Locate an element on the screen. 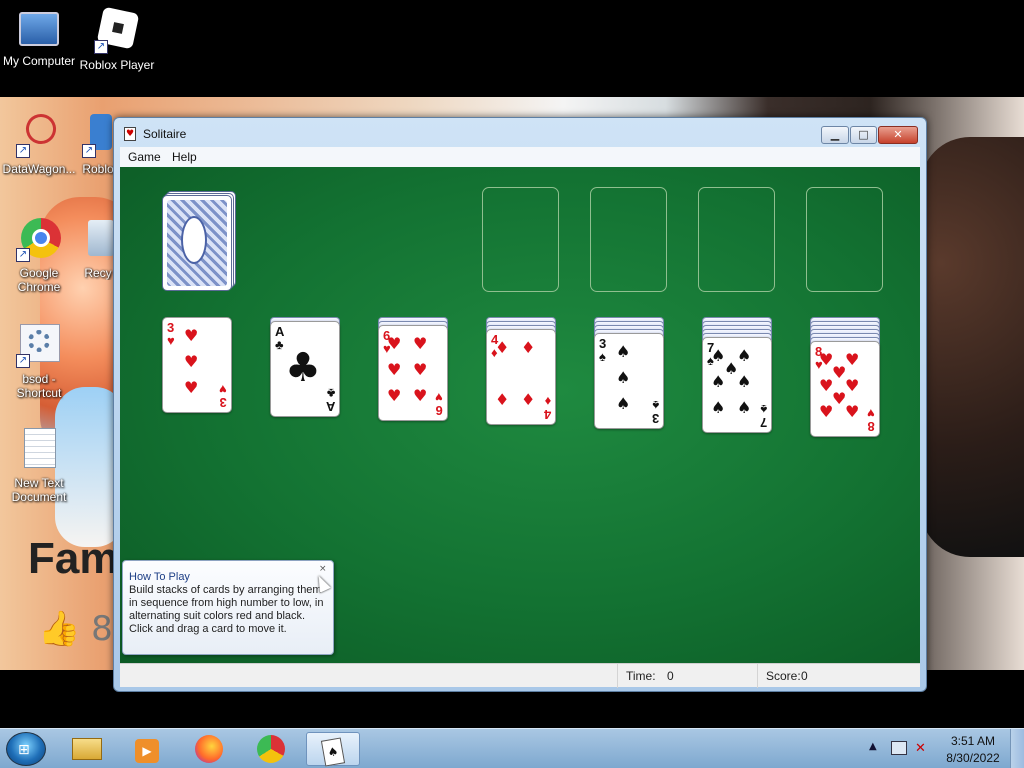 Image resolution: width=1024 pixels, height=768 pixels. roblox-icon: ↗ is located at coordinates (117, 30).